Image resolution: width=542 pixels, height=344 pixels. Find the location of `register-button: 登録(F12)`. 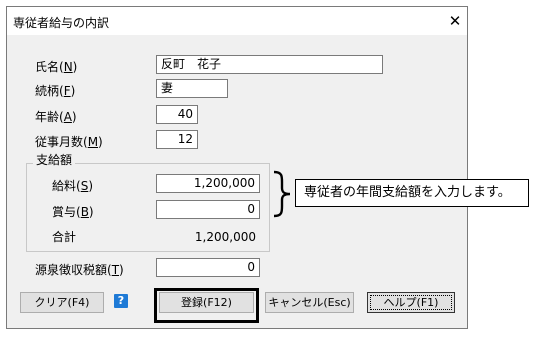

register-button: 登録(F12) is located at coordinates (206, 302).